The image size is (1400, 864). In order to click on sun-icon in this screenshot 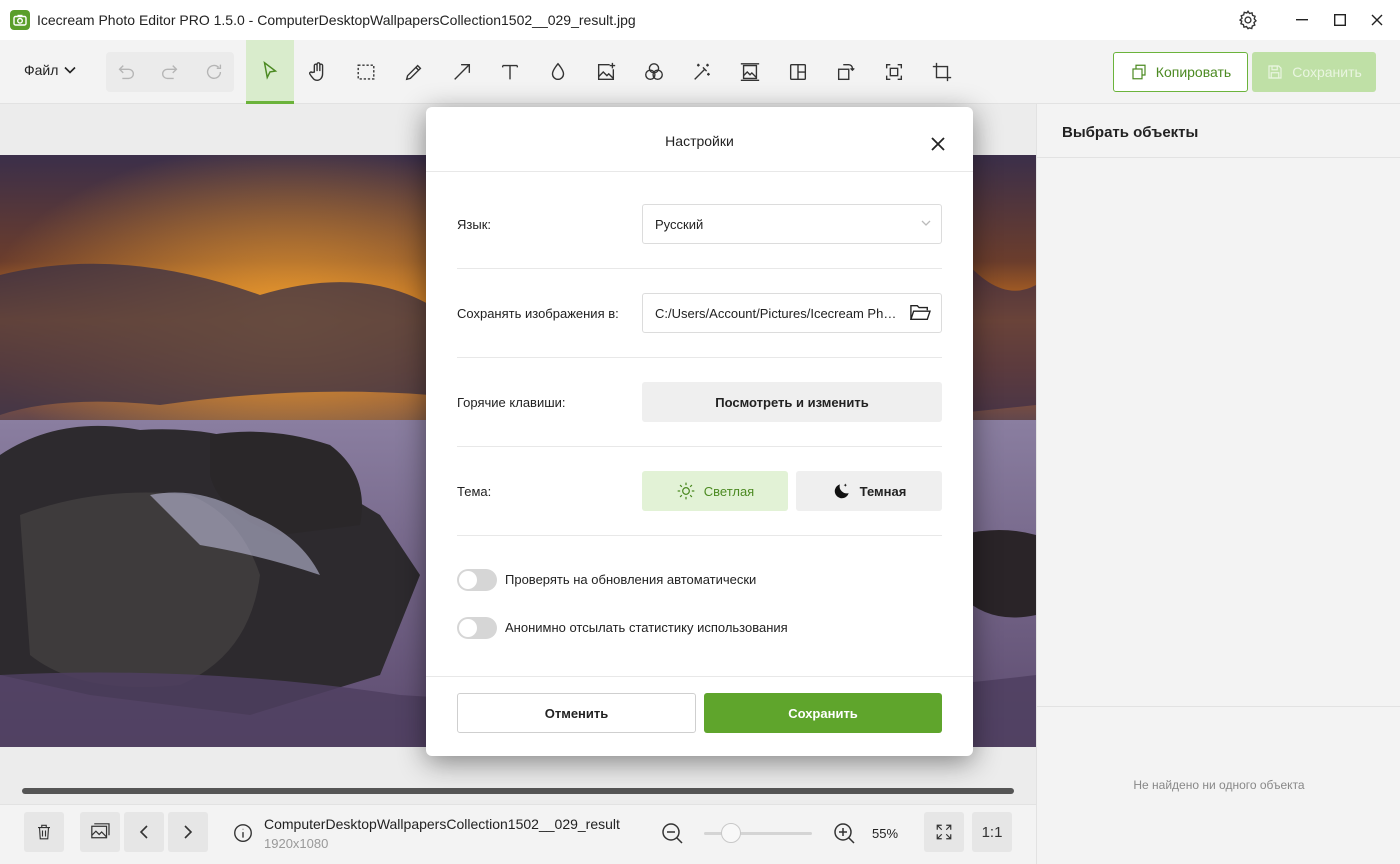, I will do `click(686, 491)`.